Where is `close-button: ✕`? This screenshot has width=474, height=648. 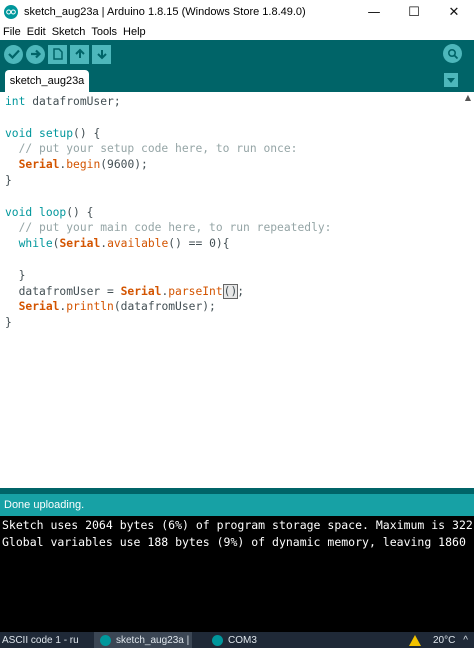
close-button: ✕ is located at coordinates (454, 12).